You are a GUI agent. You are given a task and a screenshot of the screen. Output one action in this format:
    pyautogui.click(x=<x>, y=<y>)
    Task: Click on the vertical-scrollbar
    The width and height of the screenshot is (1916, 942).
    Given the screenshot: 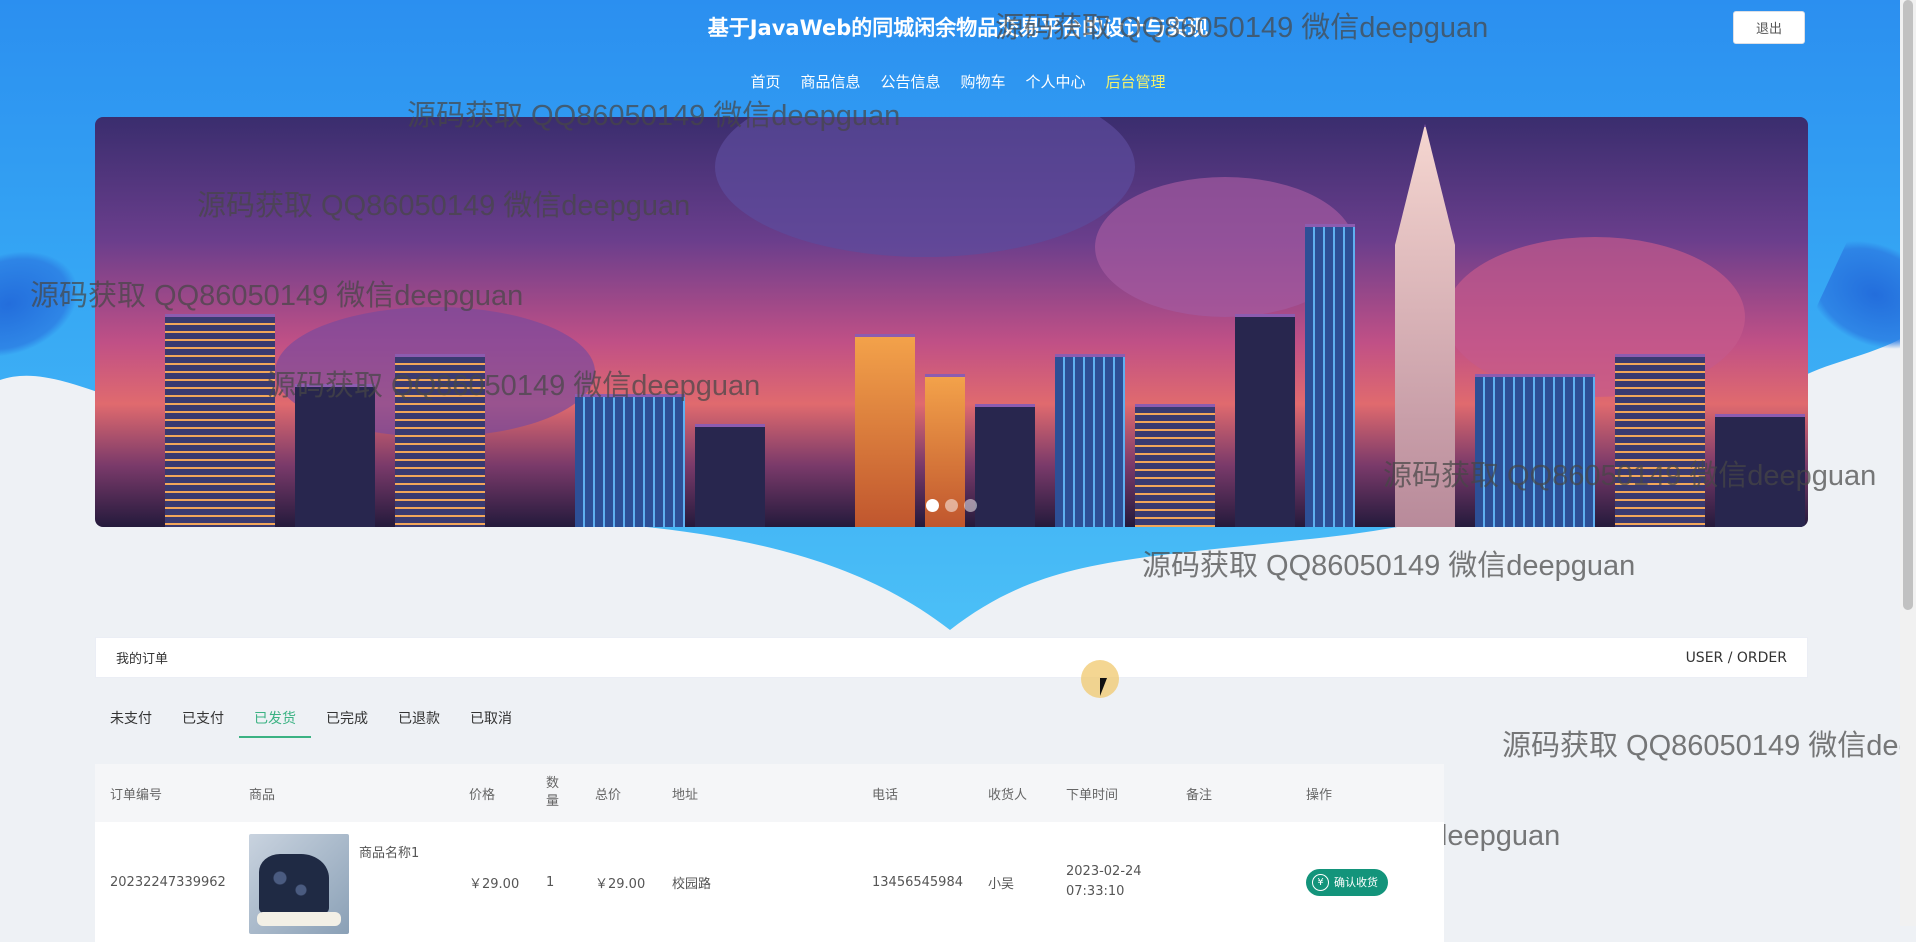 What is the action you would take?
    pyautogui.click(x=1908, y=463)
    